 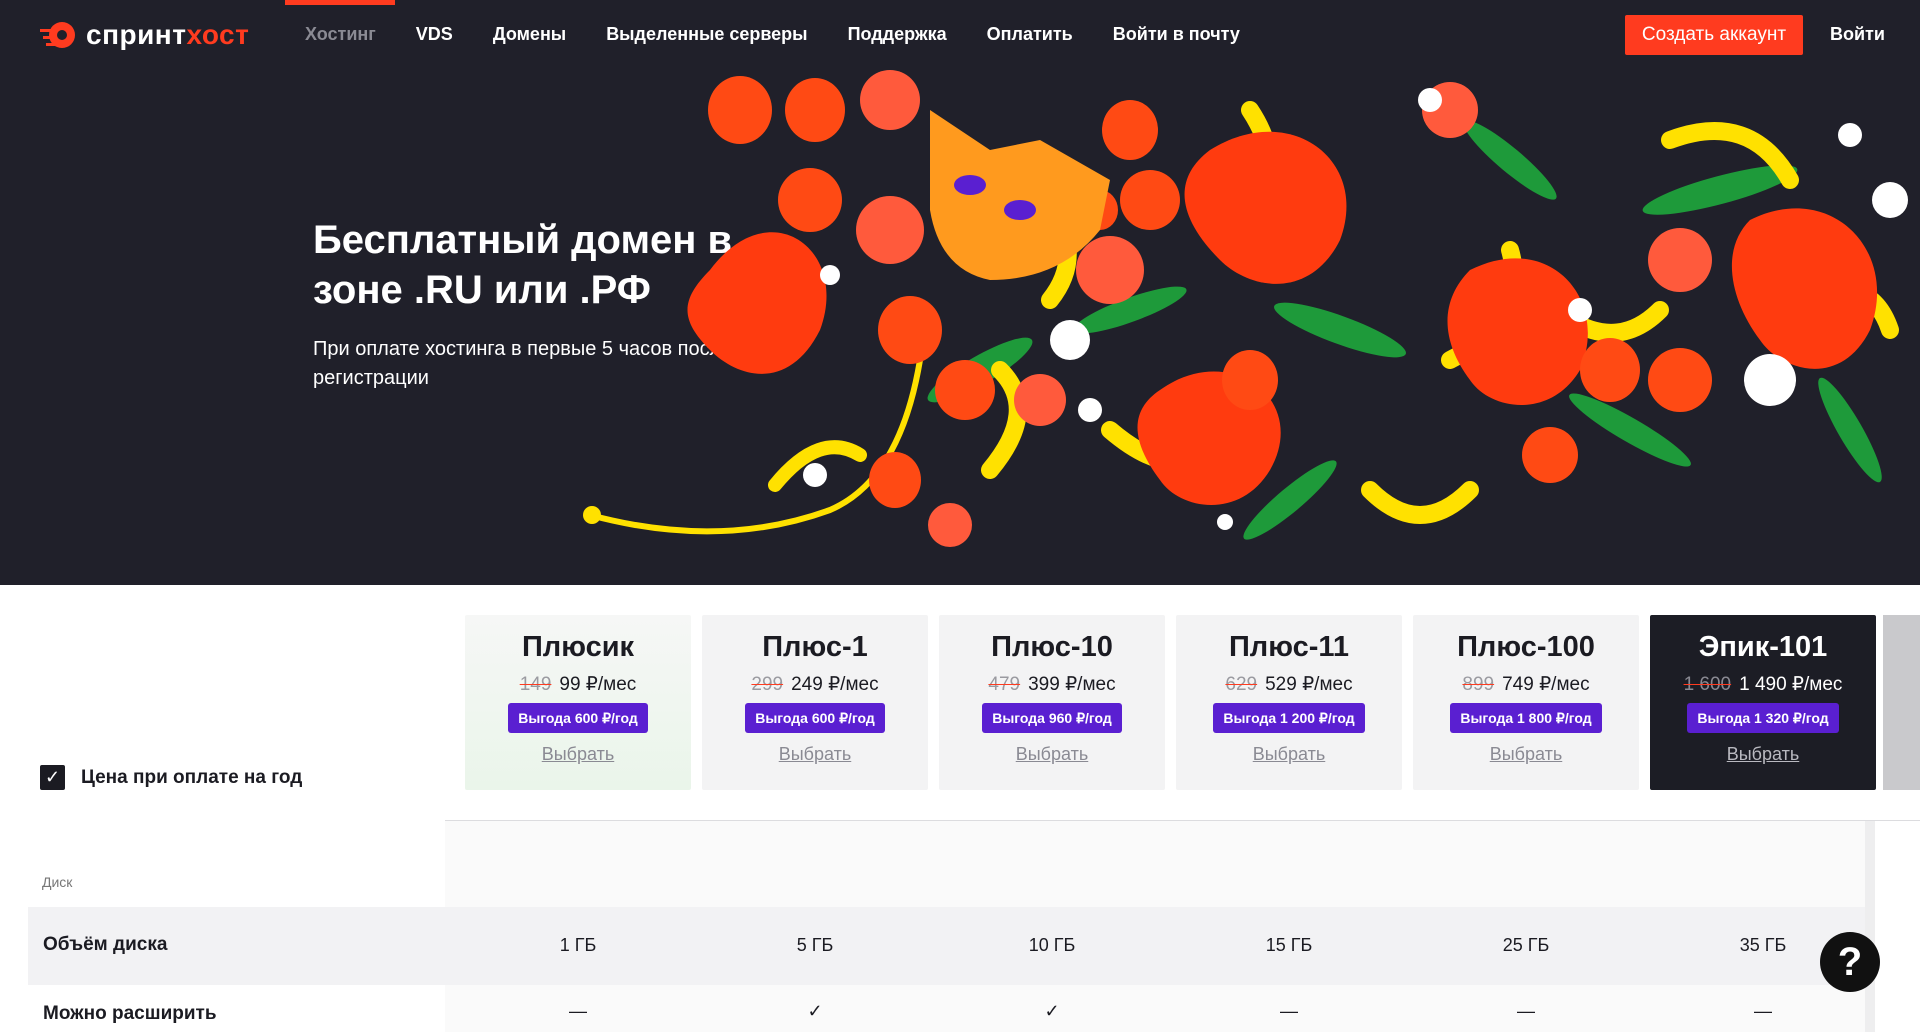 What do you see at coordinates (1707, 684) in the screenshot?
I see `old-price: 1 600` at bounding box center [1707, 684].